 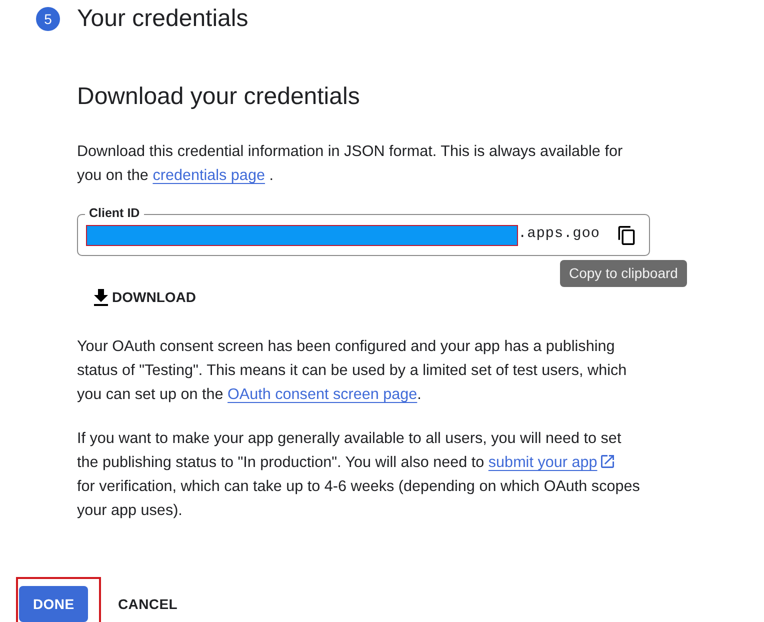 I want to click on copy-icon, so click(x=626, y=235).